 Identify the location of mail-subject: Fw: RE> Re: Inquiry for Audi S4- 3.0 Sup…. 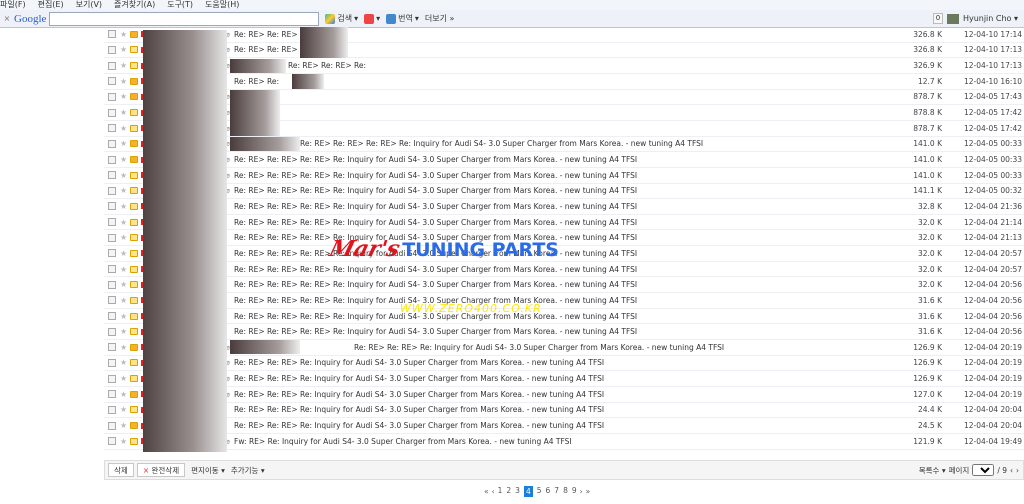
(403, 441).